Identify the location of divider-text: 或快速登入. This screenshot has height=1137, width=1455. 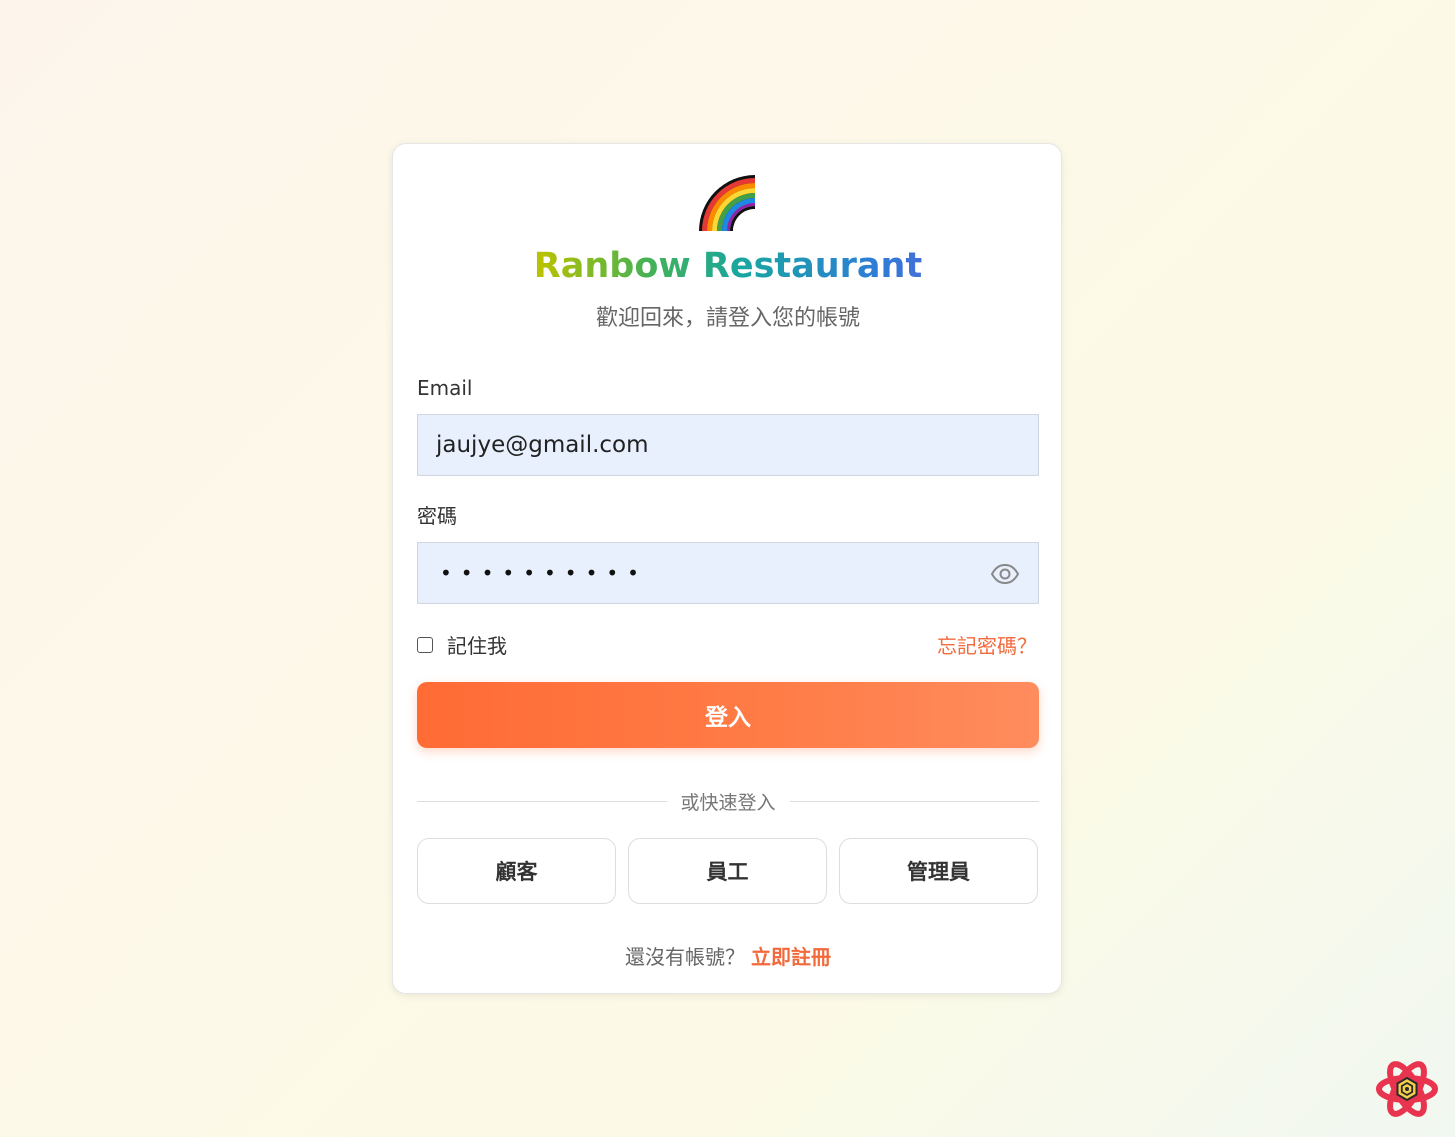
(728, 802).